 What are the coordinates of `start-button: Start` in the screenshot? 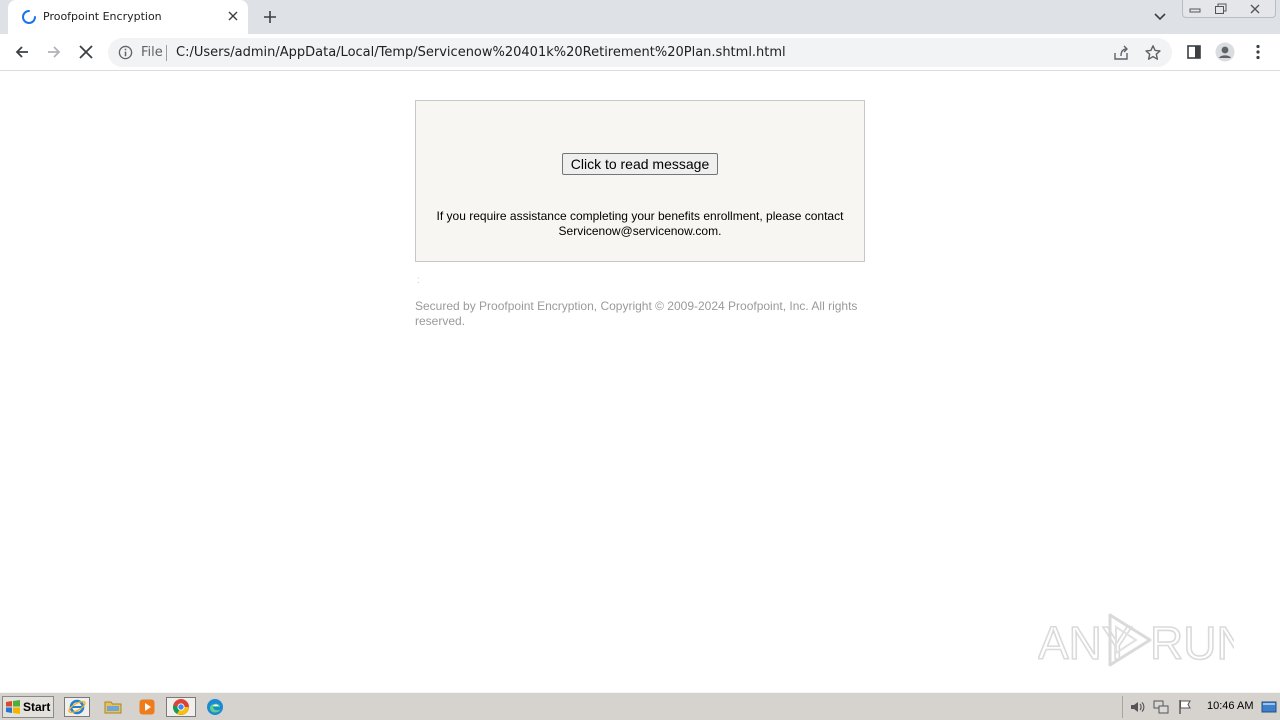 It's located at (28, 707).